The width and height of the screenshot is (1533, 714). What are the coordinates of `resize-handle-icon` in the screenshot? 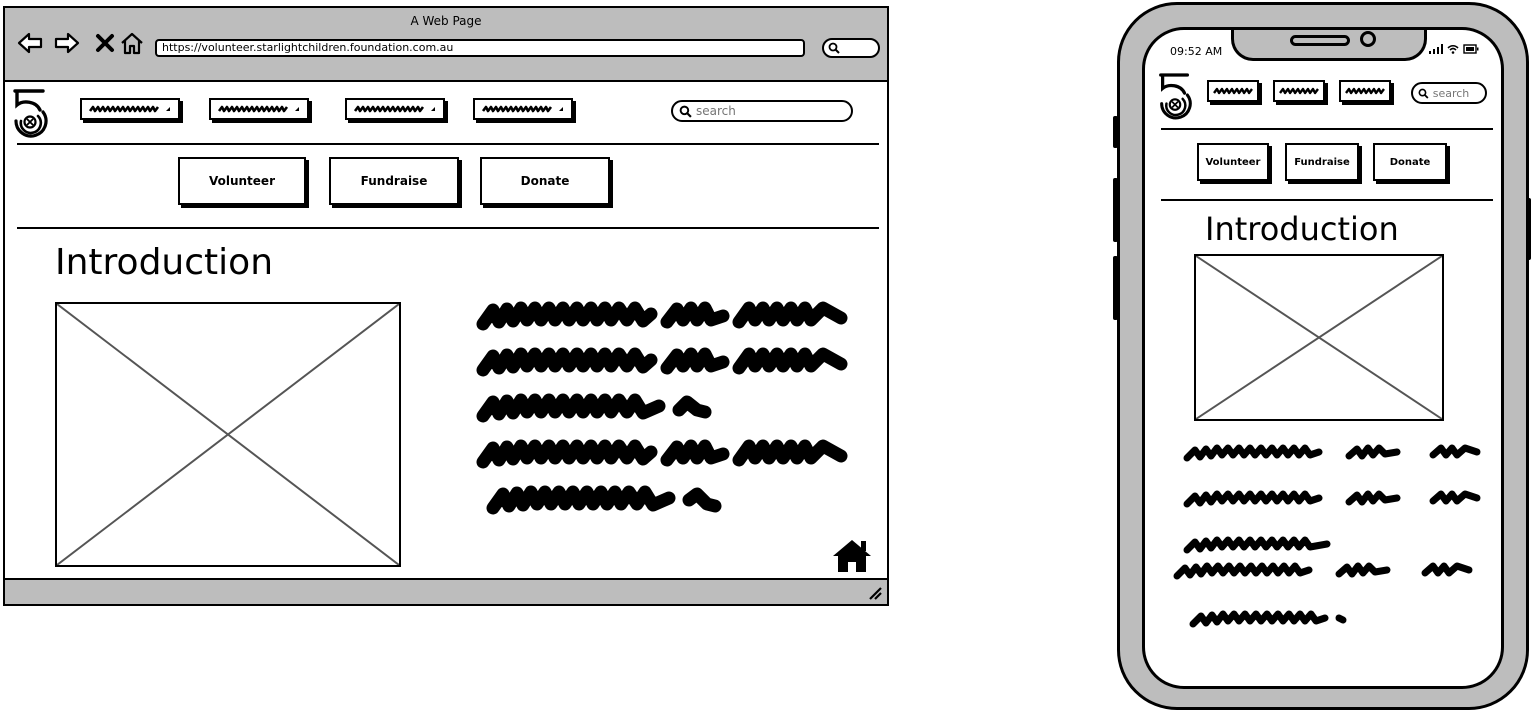 It's located at (875, 593).